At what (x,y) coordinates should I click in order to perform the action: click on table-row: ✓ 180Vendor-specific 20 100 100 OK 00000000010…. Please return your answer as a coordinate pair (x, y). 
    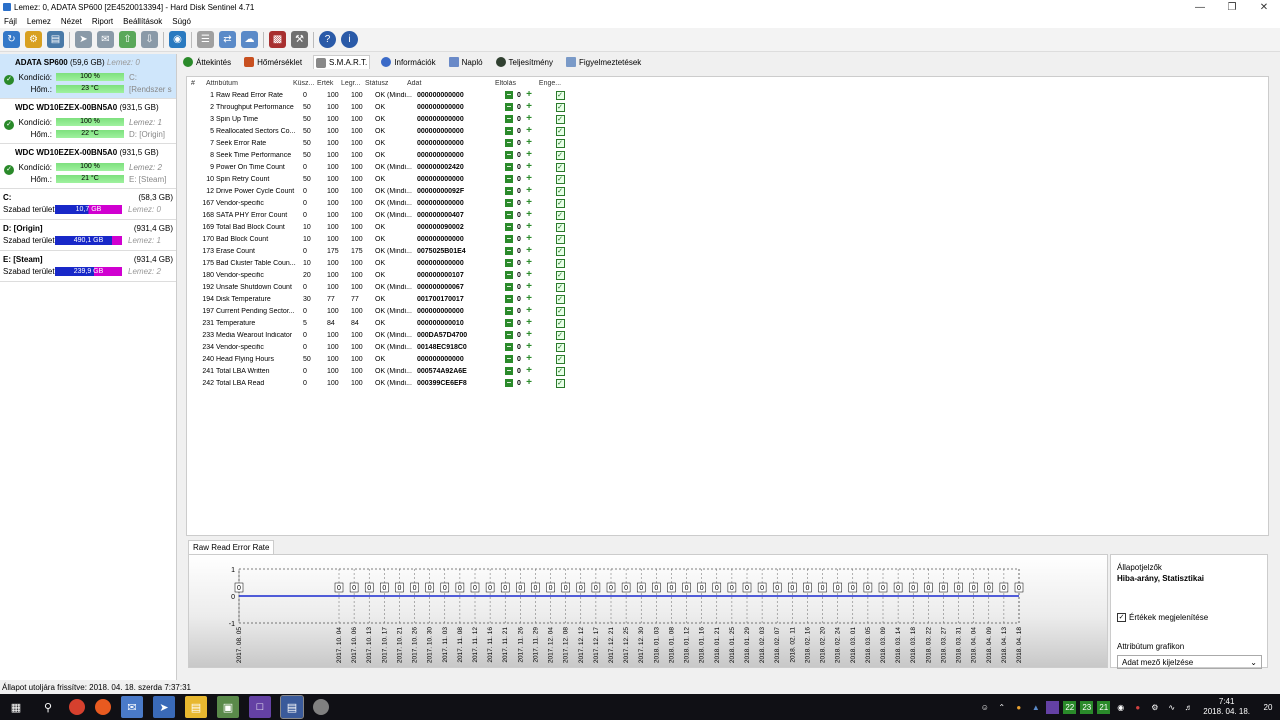
    Looking at the image, I should click on (727, 275).